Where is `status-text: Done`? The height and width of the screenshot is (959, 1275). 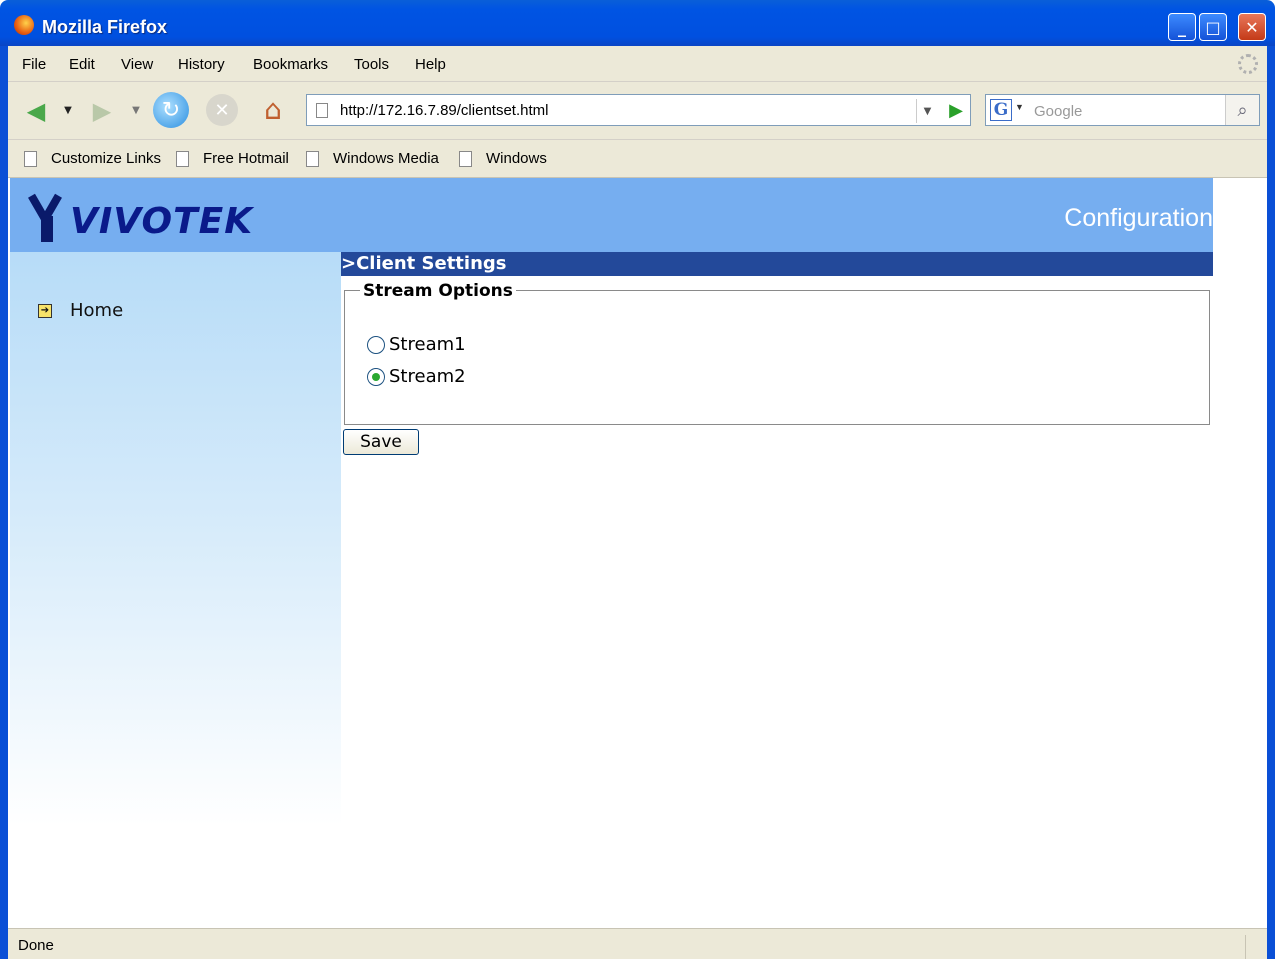
status-text: Done is located at coordinates (36, 945).